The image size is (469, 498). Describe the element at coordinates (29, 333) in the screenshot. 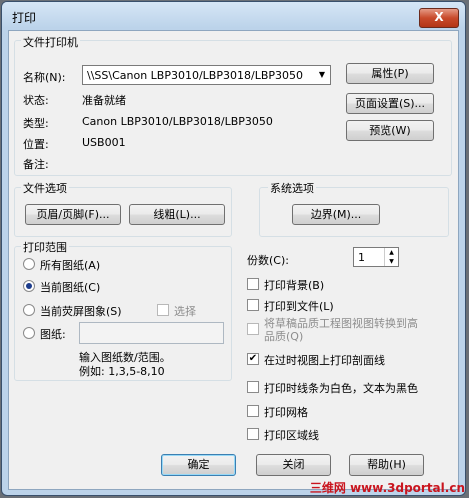

I see `sheets-radio` at that location.